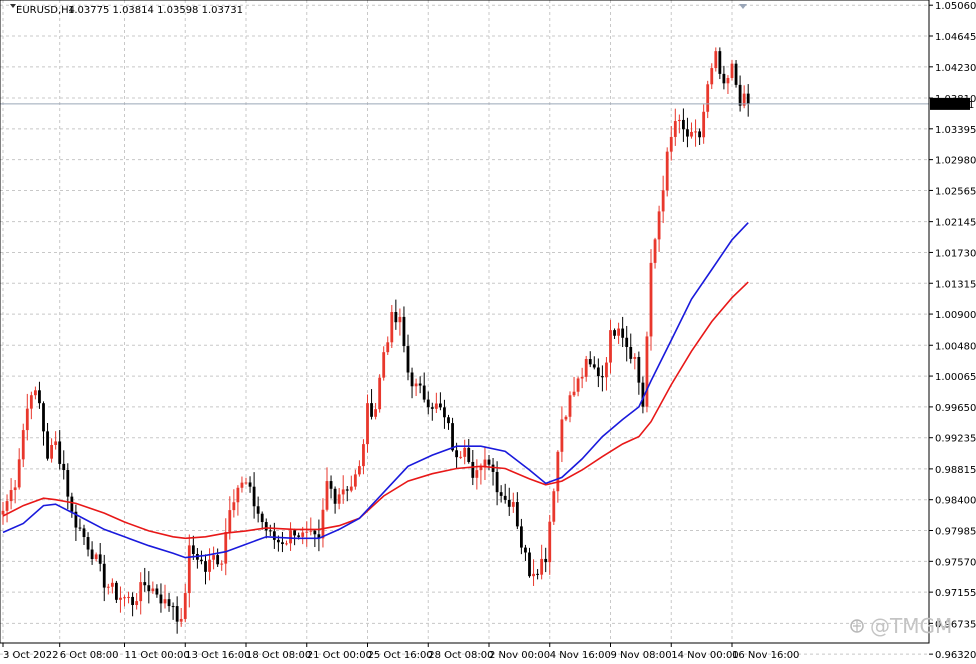 The image size is (976, 664). Describe the element at coordinates (955, 130) in the screenshot. I see `y-tick-label: 1.03395` at that location.